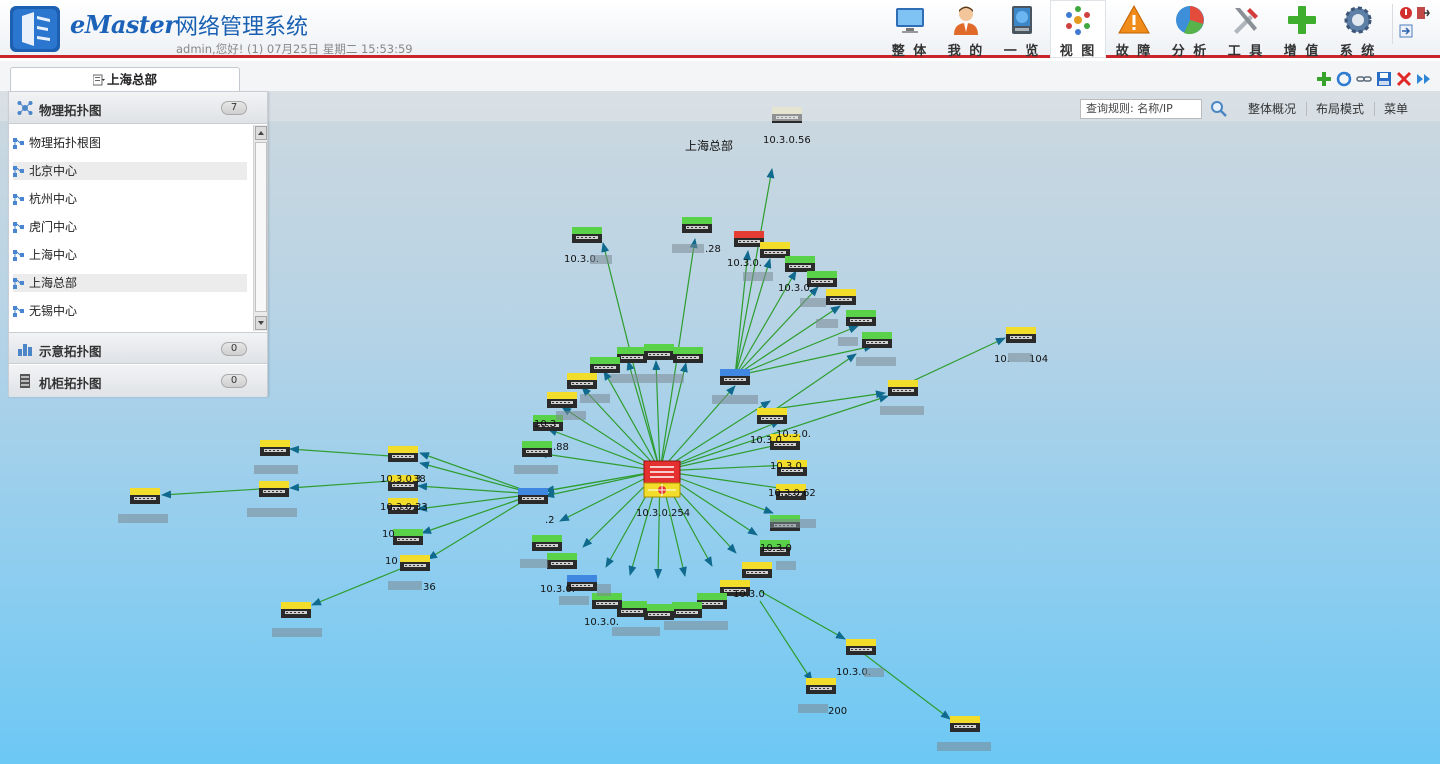 This screenshot has height=764, width=1440. I want to click on scroll-down-button, so click(261, 323).